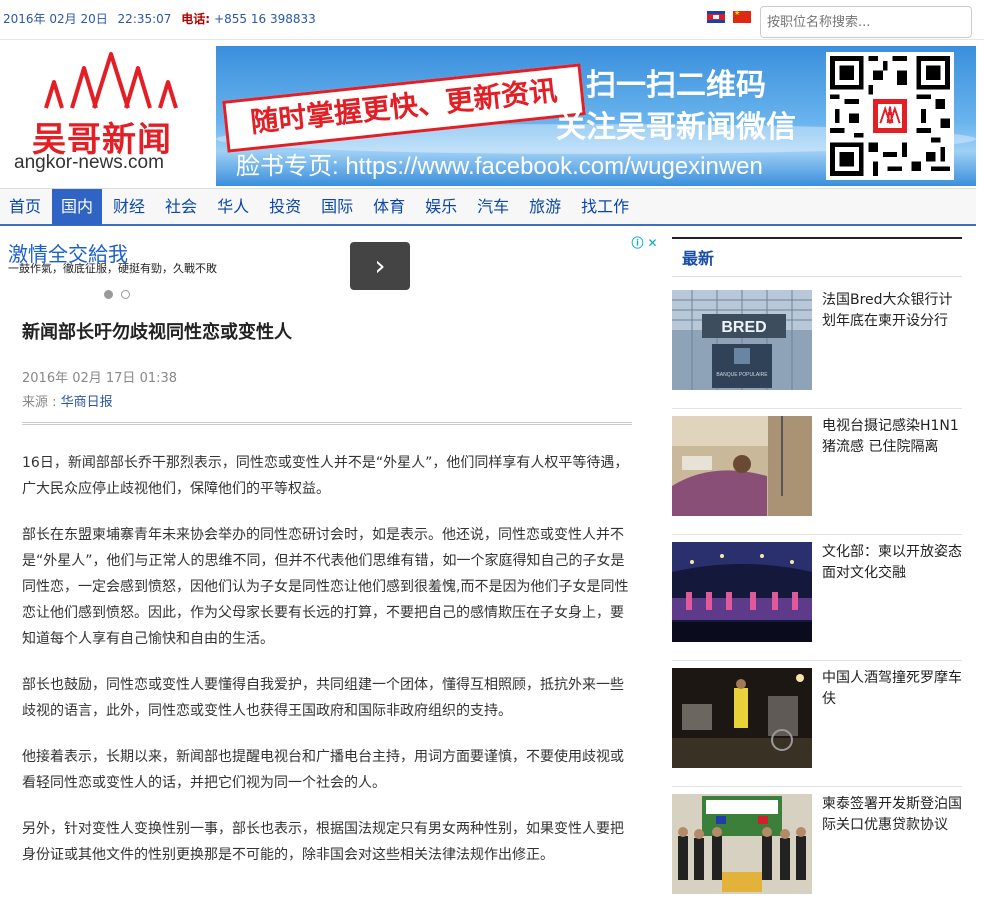 The width and height of the screenshot is (984, 909). What do you see at coordinates (637, 243) in the screenshot?
I see `ad-info-icon: ⓘ` at bounding box center [637, 243].